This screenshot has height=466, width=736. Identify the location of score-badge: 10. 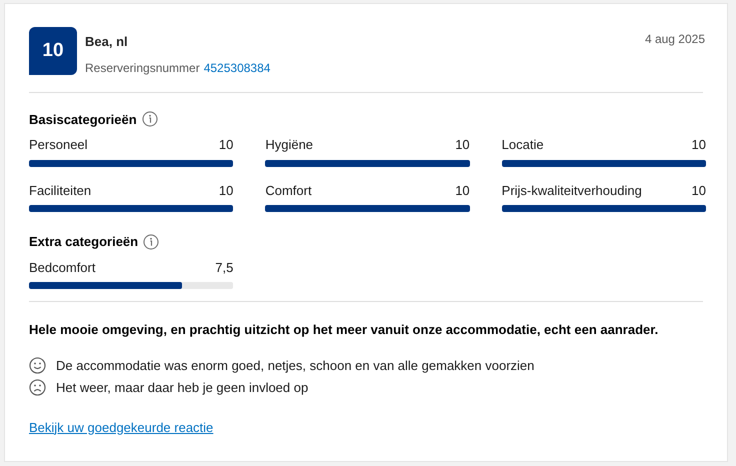
(53, 51).